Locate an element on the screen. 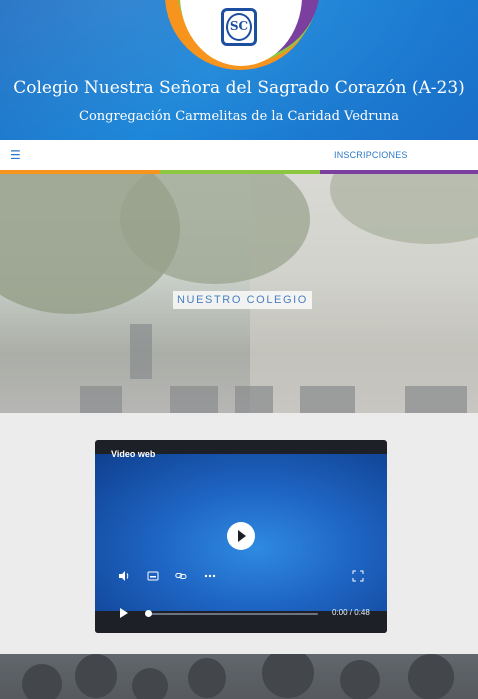  bottom-photo is located at coordinates (239, 676).